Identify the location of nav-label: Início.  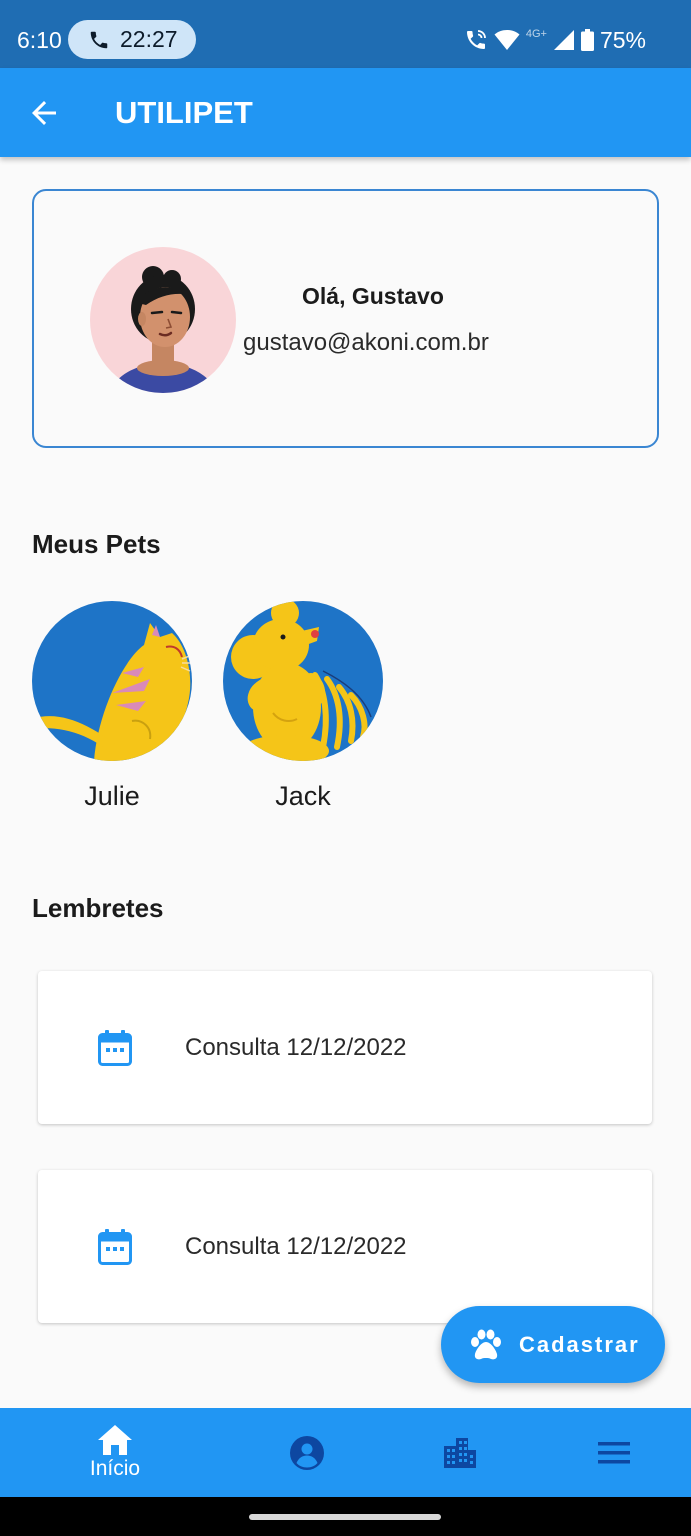
(115, 1468).